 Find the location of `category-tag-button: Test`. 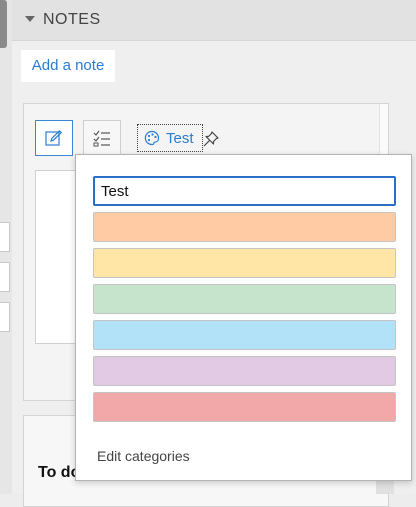

category-tag-button: Test is located at coordinates (170, 138).